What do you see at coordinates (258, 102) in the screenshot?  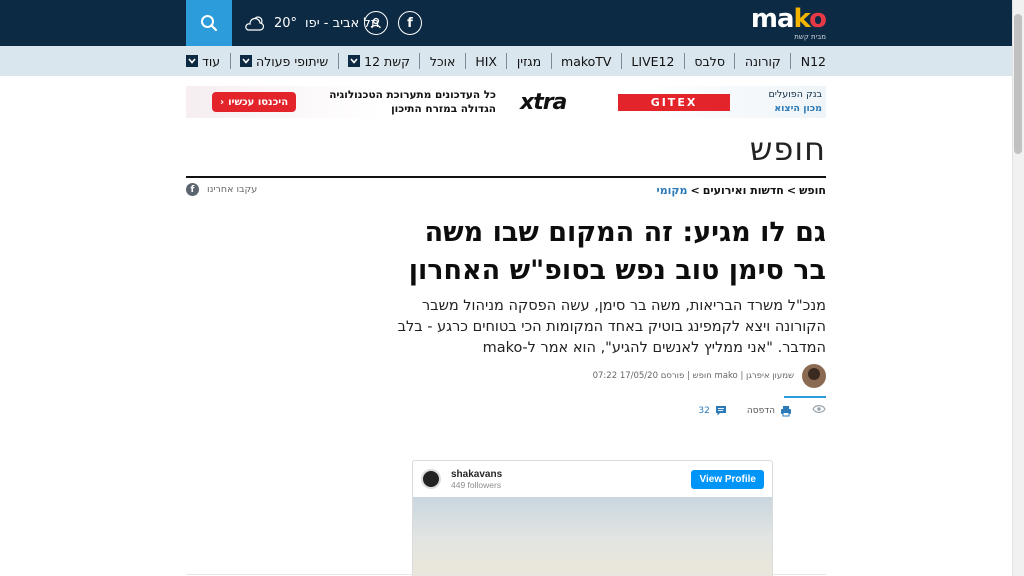 I see `ad-cta-label: היכנסו עכשיו` at bounding box center [258, 102].